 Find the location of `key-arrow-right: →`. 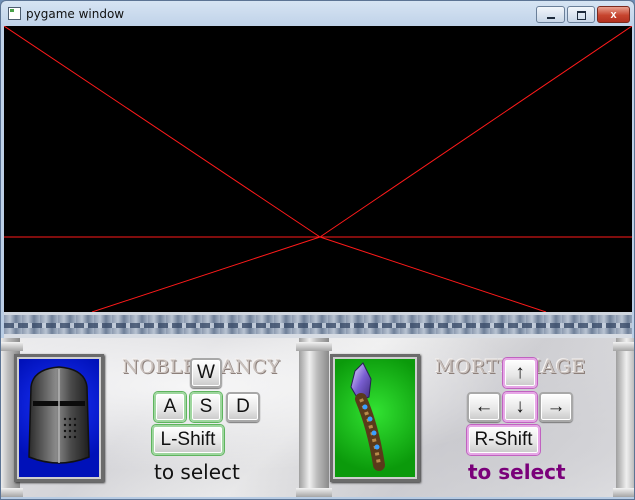

key-arrow-right: → is located at coordinates (556, 407).